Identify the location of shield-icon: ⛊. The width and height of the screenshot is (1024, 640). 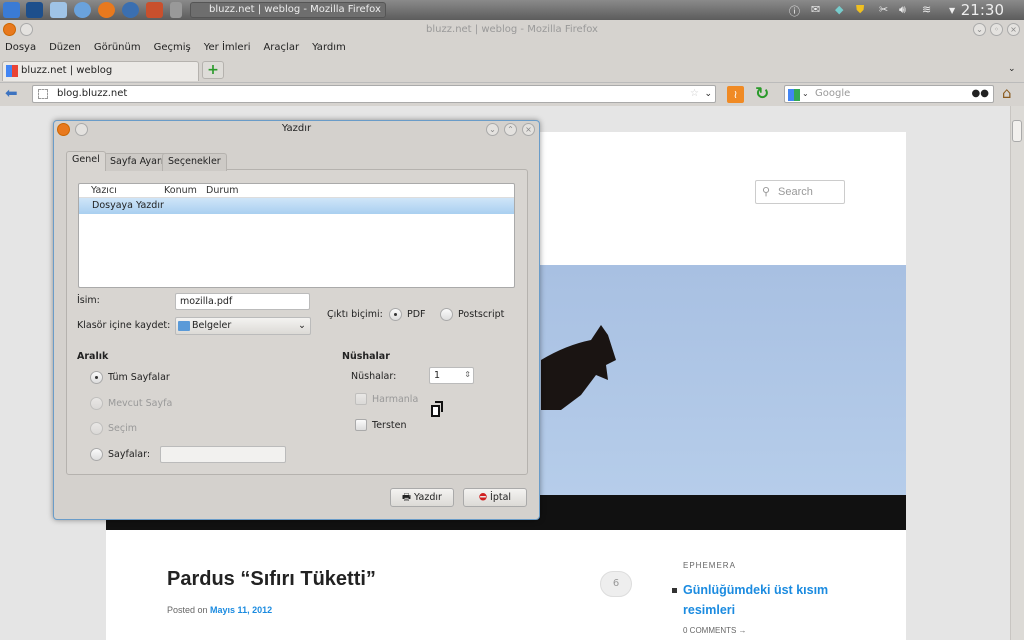
(860, 10).